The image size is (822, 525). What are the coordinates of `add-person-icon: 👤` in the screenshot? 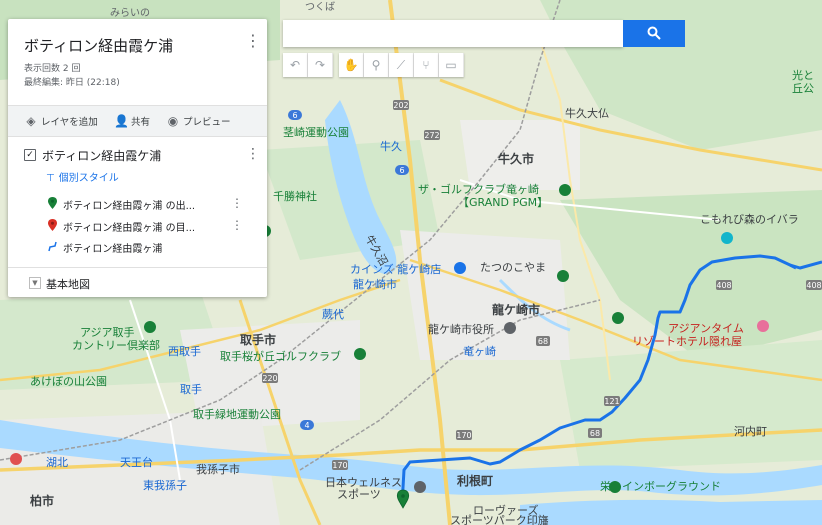 It's located at (121, 121).